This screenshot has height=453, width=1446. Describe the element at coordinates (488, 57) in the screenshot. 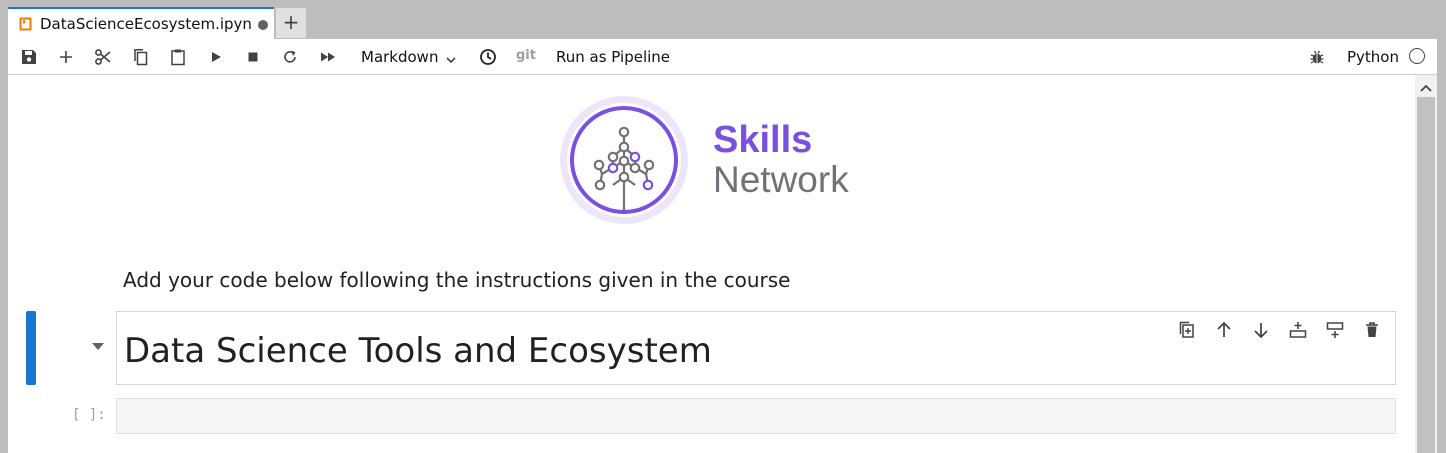

I see `clock-icon` at that location.